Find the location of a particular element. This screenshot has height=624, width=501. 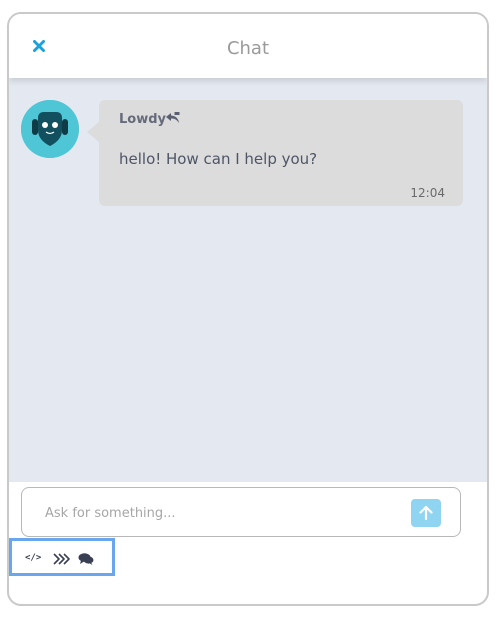

arrow-up-icon is located at coordinates (426, 513).